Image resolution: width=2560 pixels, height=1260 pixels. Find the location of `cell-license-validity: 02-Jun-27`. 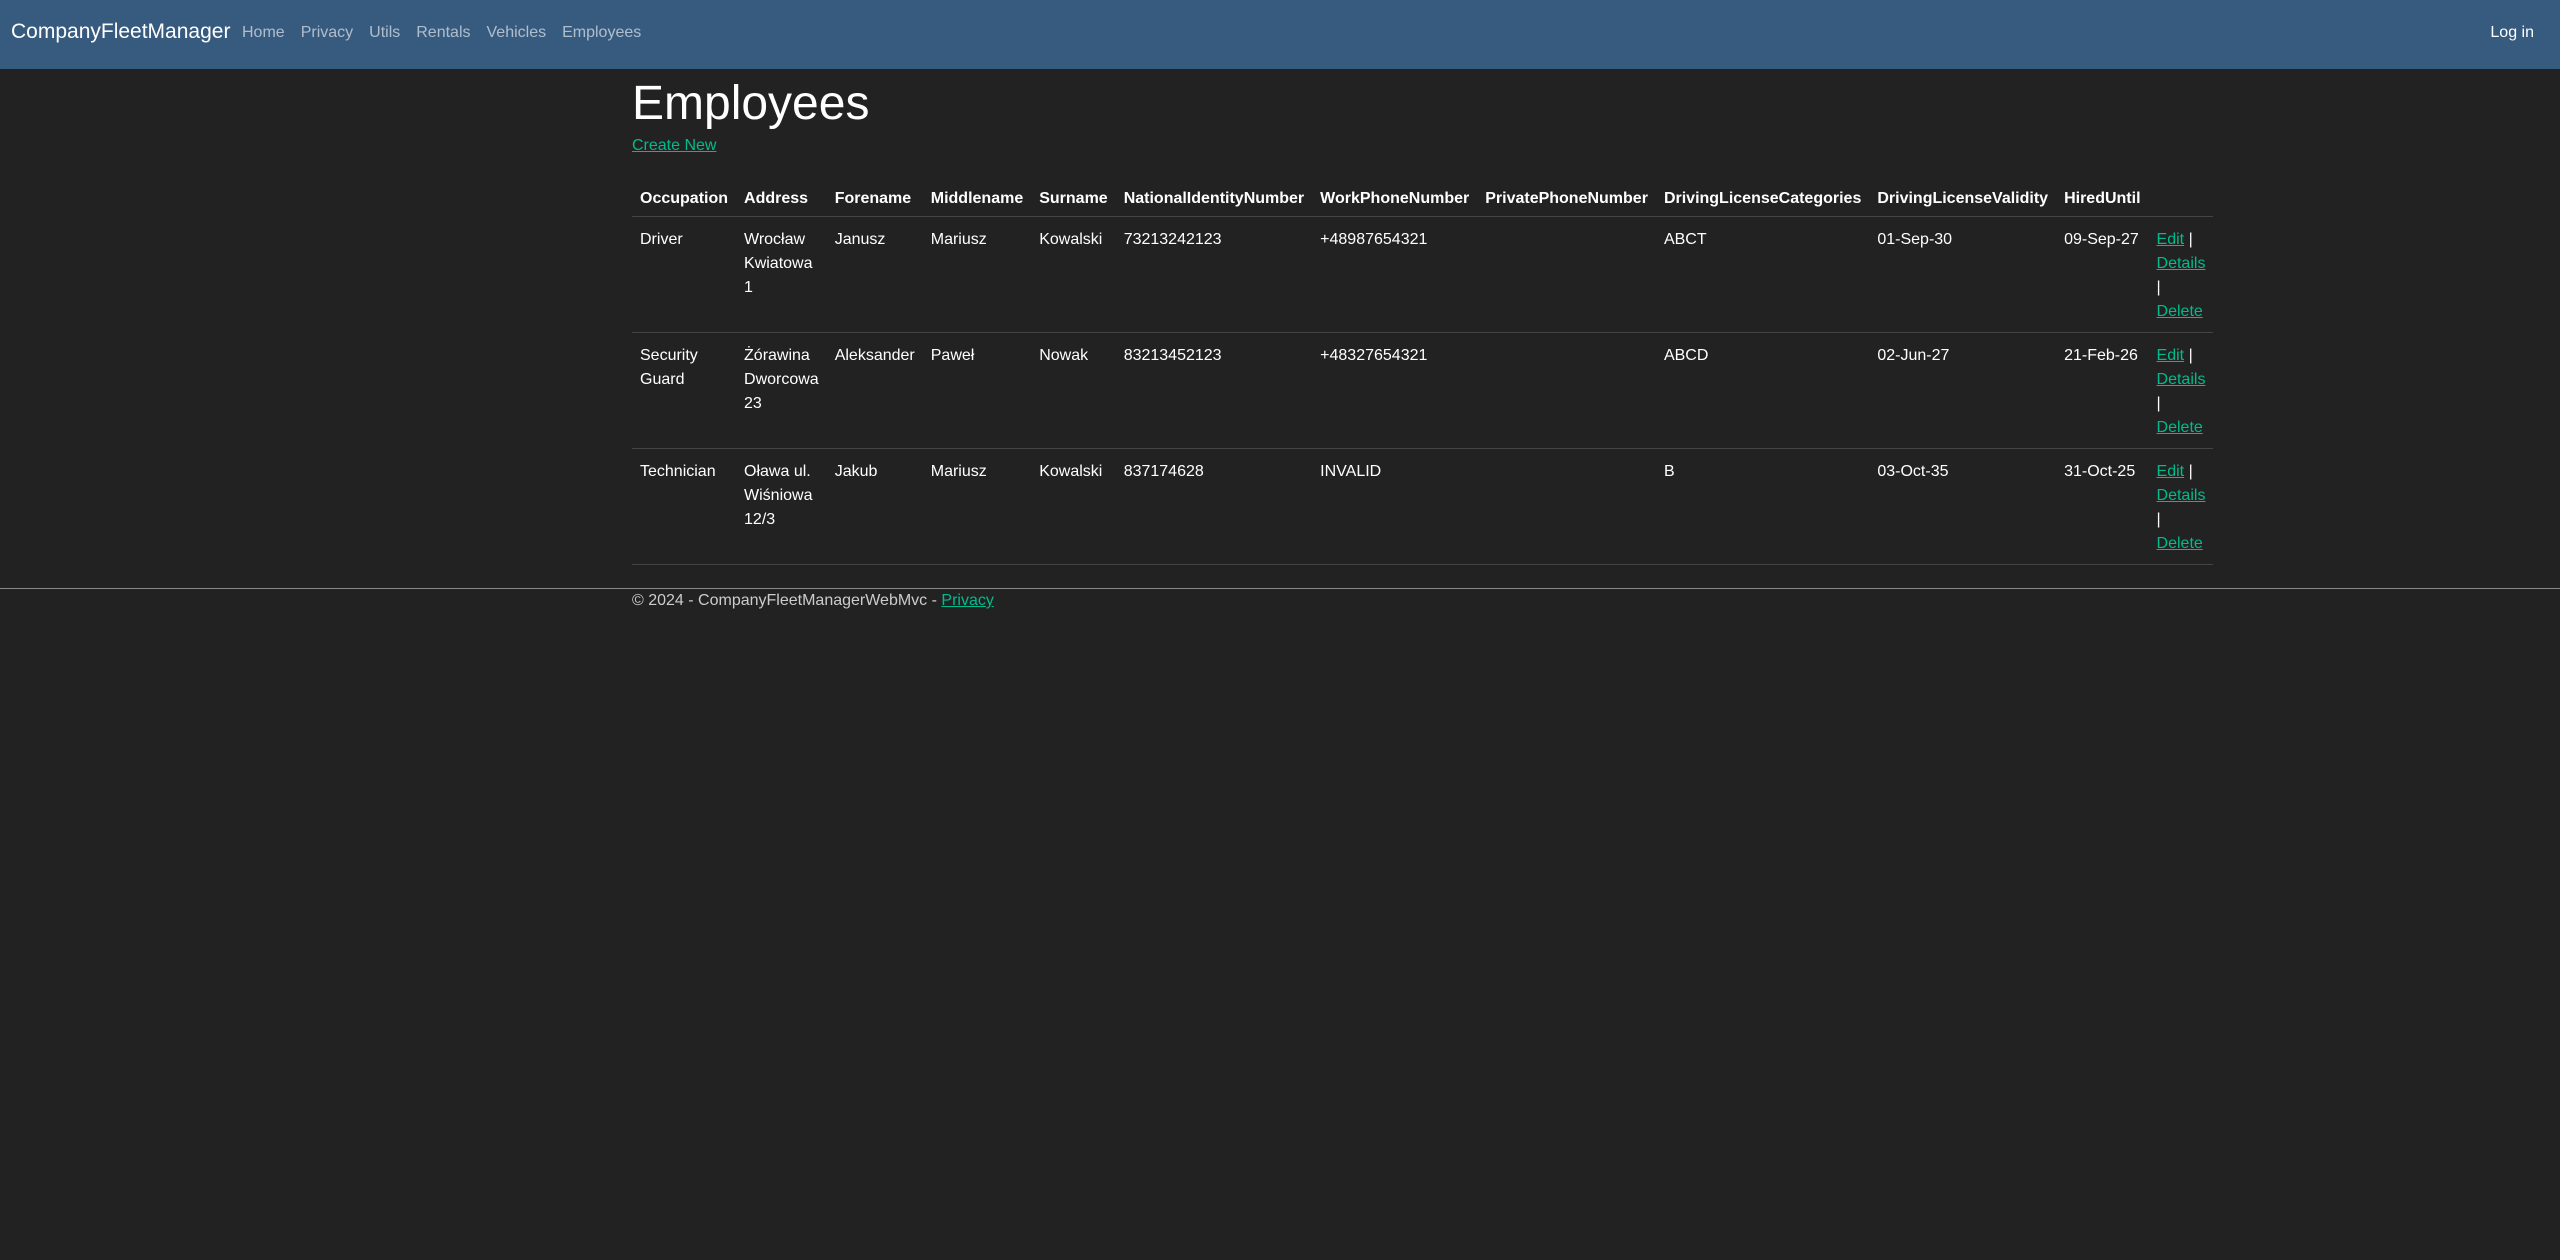

cell-license-validity: 02-Jun-27 is located at coordinates (1963, 390).